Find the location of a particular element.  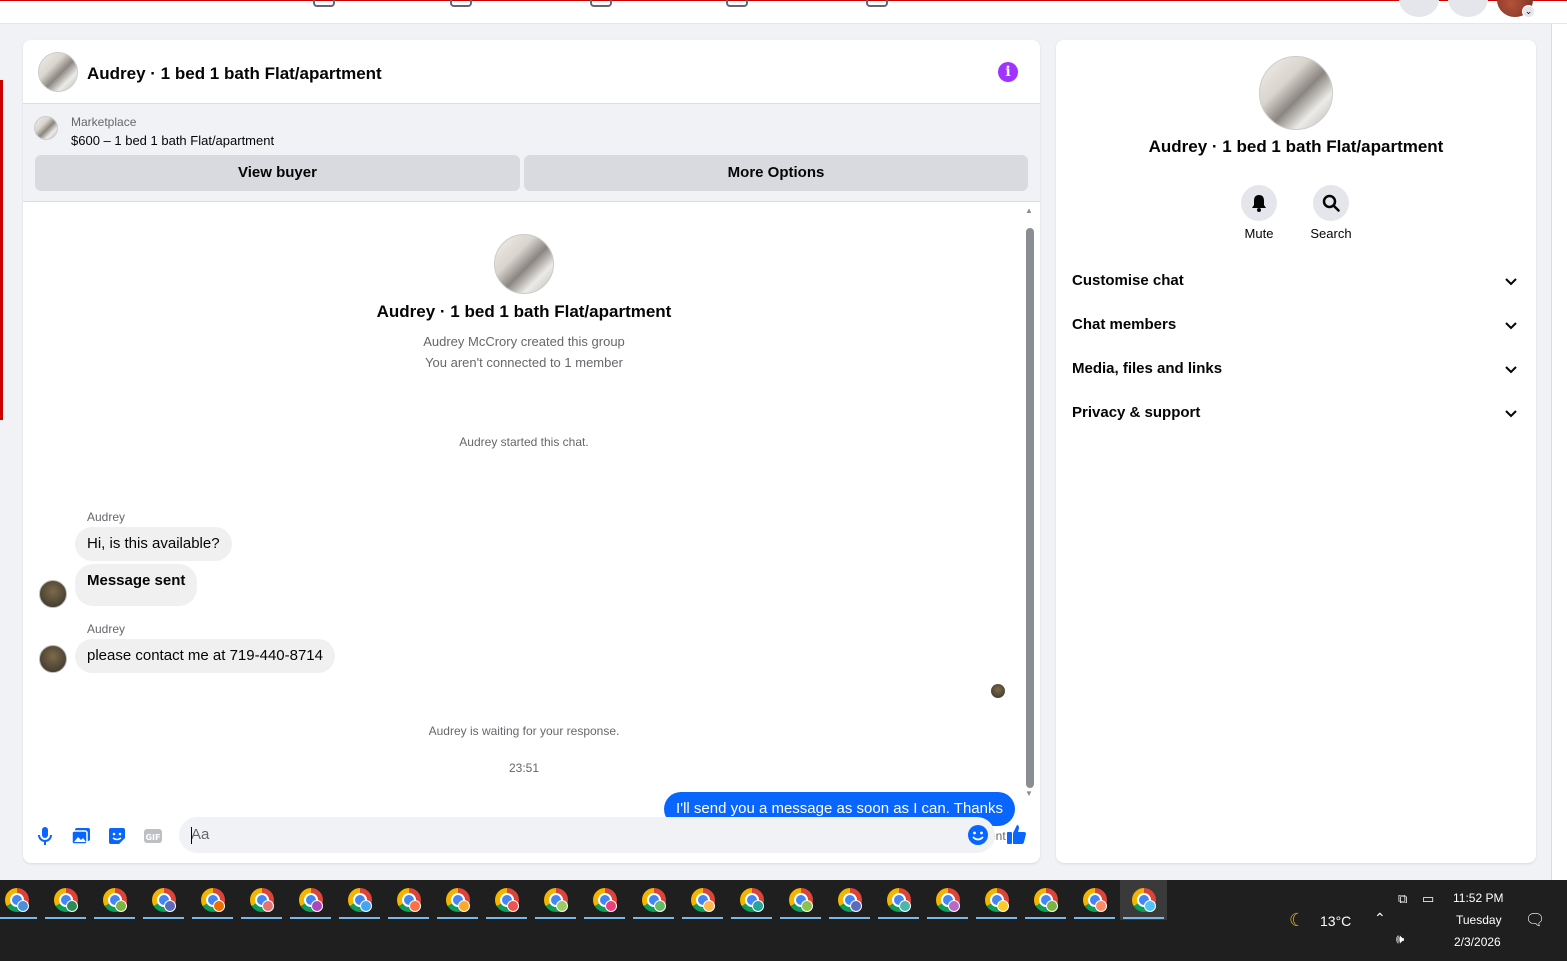

intro-connected-text: You aren't connected to 1 member is located at coordinates (524, 362).